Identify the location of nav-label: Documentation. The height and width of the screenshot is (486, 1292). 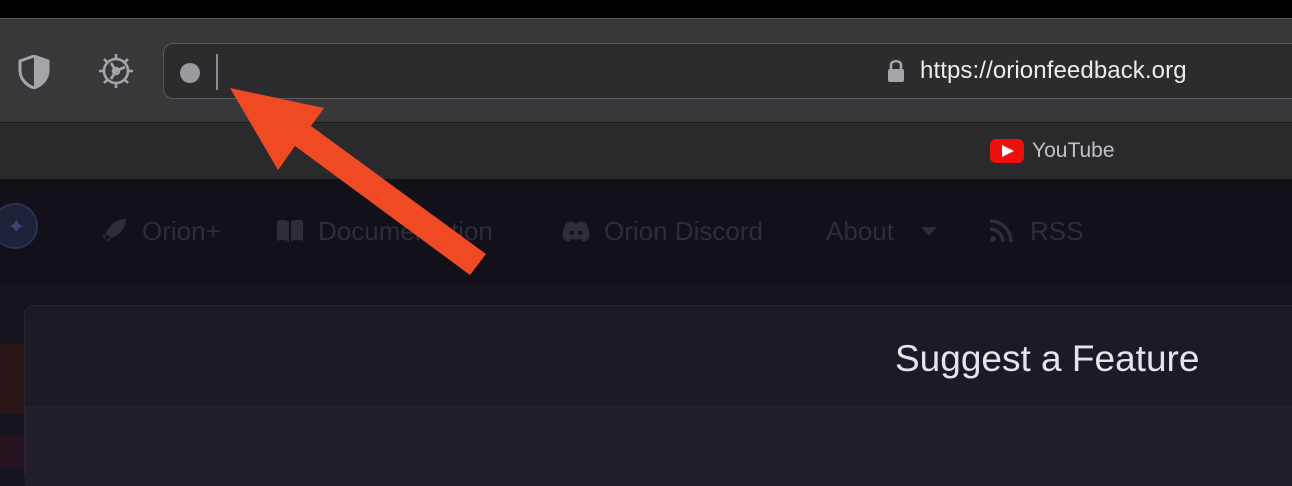
(405, 230).